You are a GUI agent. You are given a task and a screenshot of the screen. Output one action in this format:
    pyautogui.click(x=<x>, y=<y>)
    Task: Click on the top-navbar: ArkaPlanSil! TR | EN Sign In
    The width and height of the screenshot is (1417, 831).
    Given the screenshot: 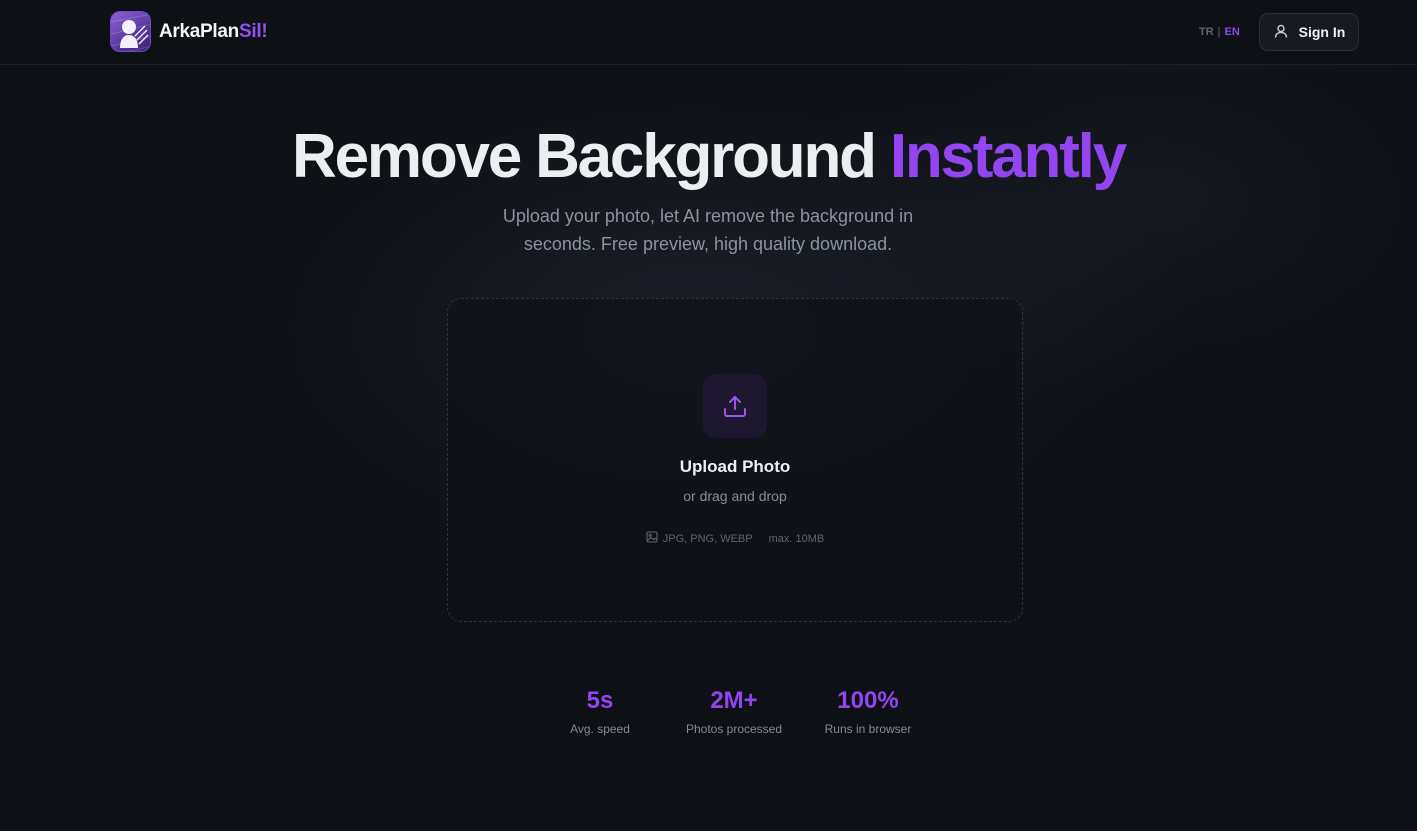 What is the action you would take?
    pyautogui.click(x=708, y=32)
    